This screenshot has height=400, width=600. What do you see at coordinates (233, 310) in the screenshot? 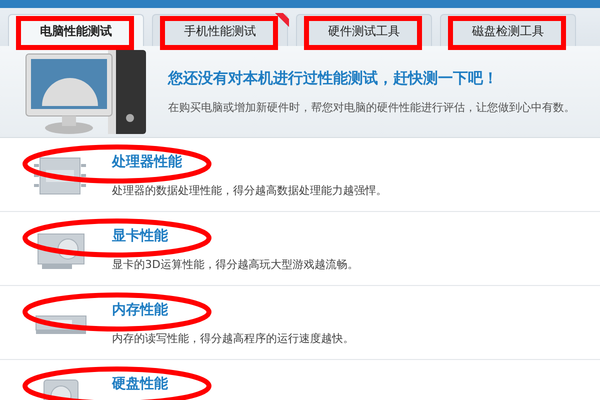
I see `feature-title: 内存性能` at bounding box center [233, 310].